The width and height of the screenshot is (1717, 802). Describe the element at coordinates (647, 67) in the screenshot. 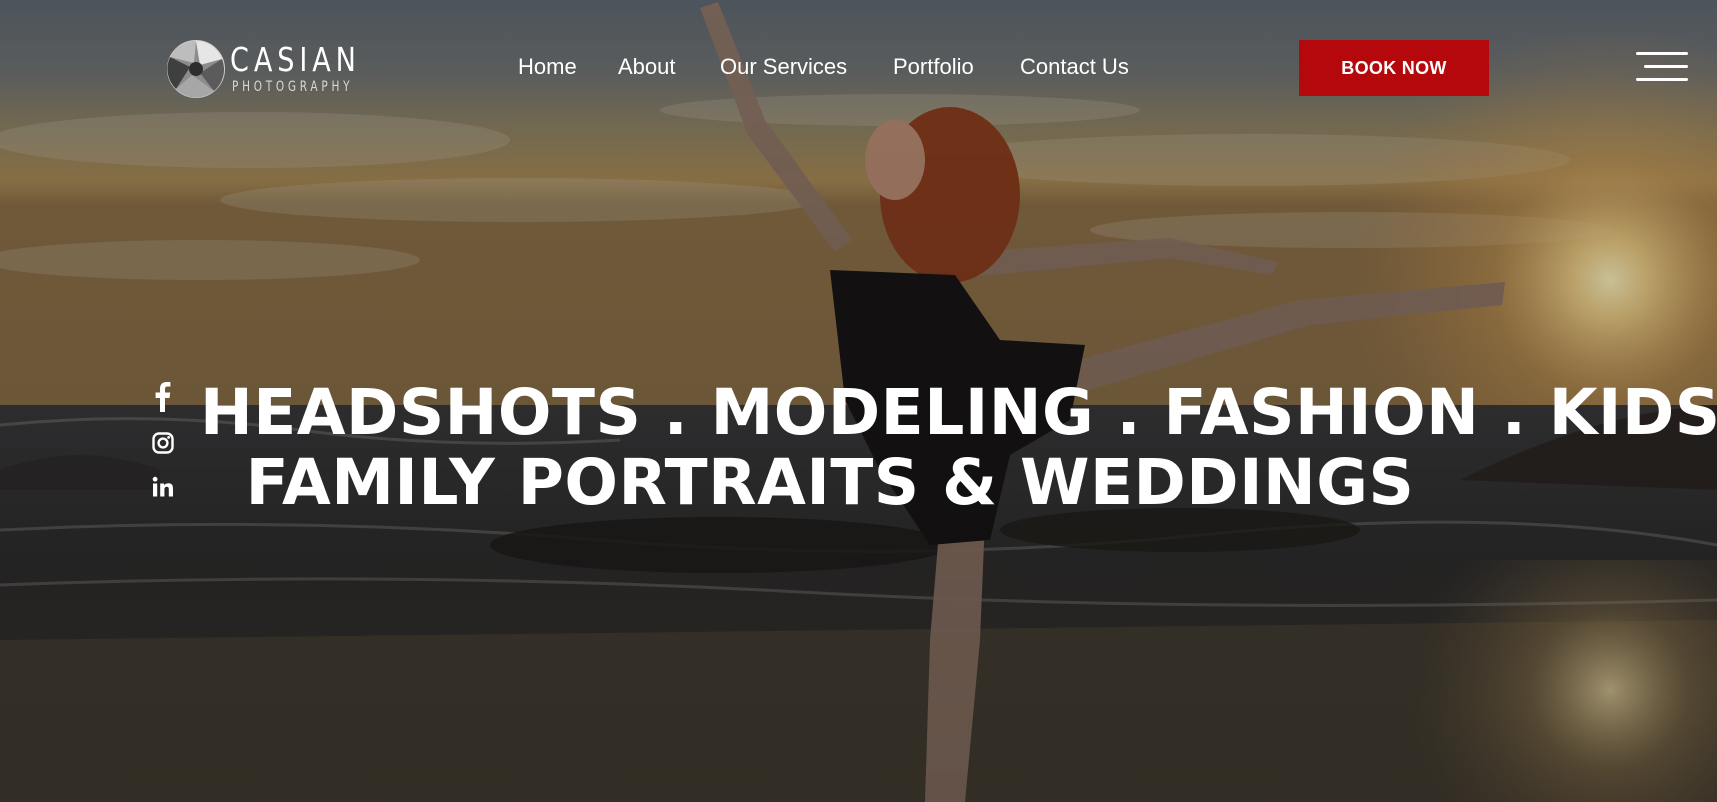

I see `nav-link-about: About` at that location.